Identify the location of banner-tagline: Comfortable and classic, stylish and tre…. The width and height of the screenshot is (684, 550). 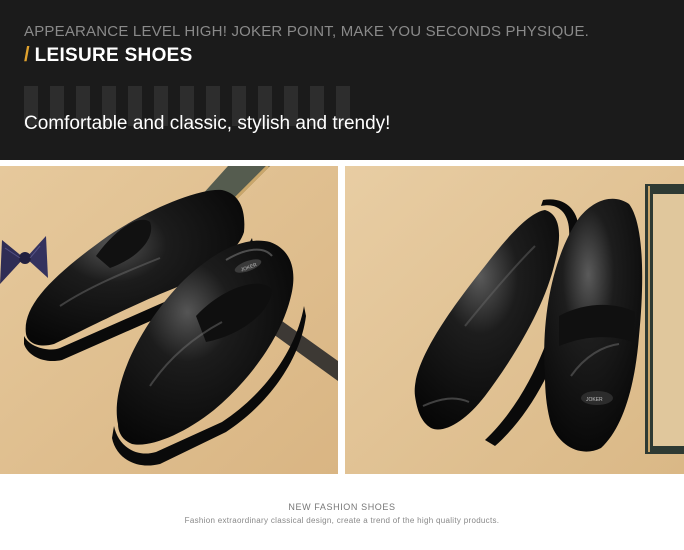
(207, 123).